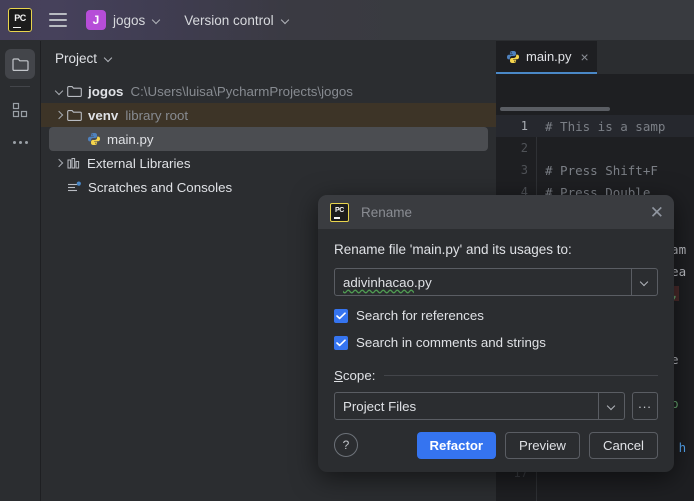  Describe the element at coordinates (479, 406) in the screenshot. I see `scope-select: Project Files` at that location.